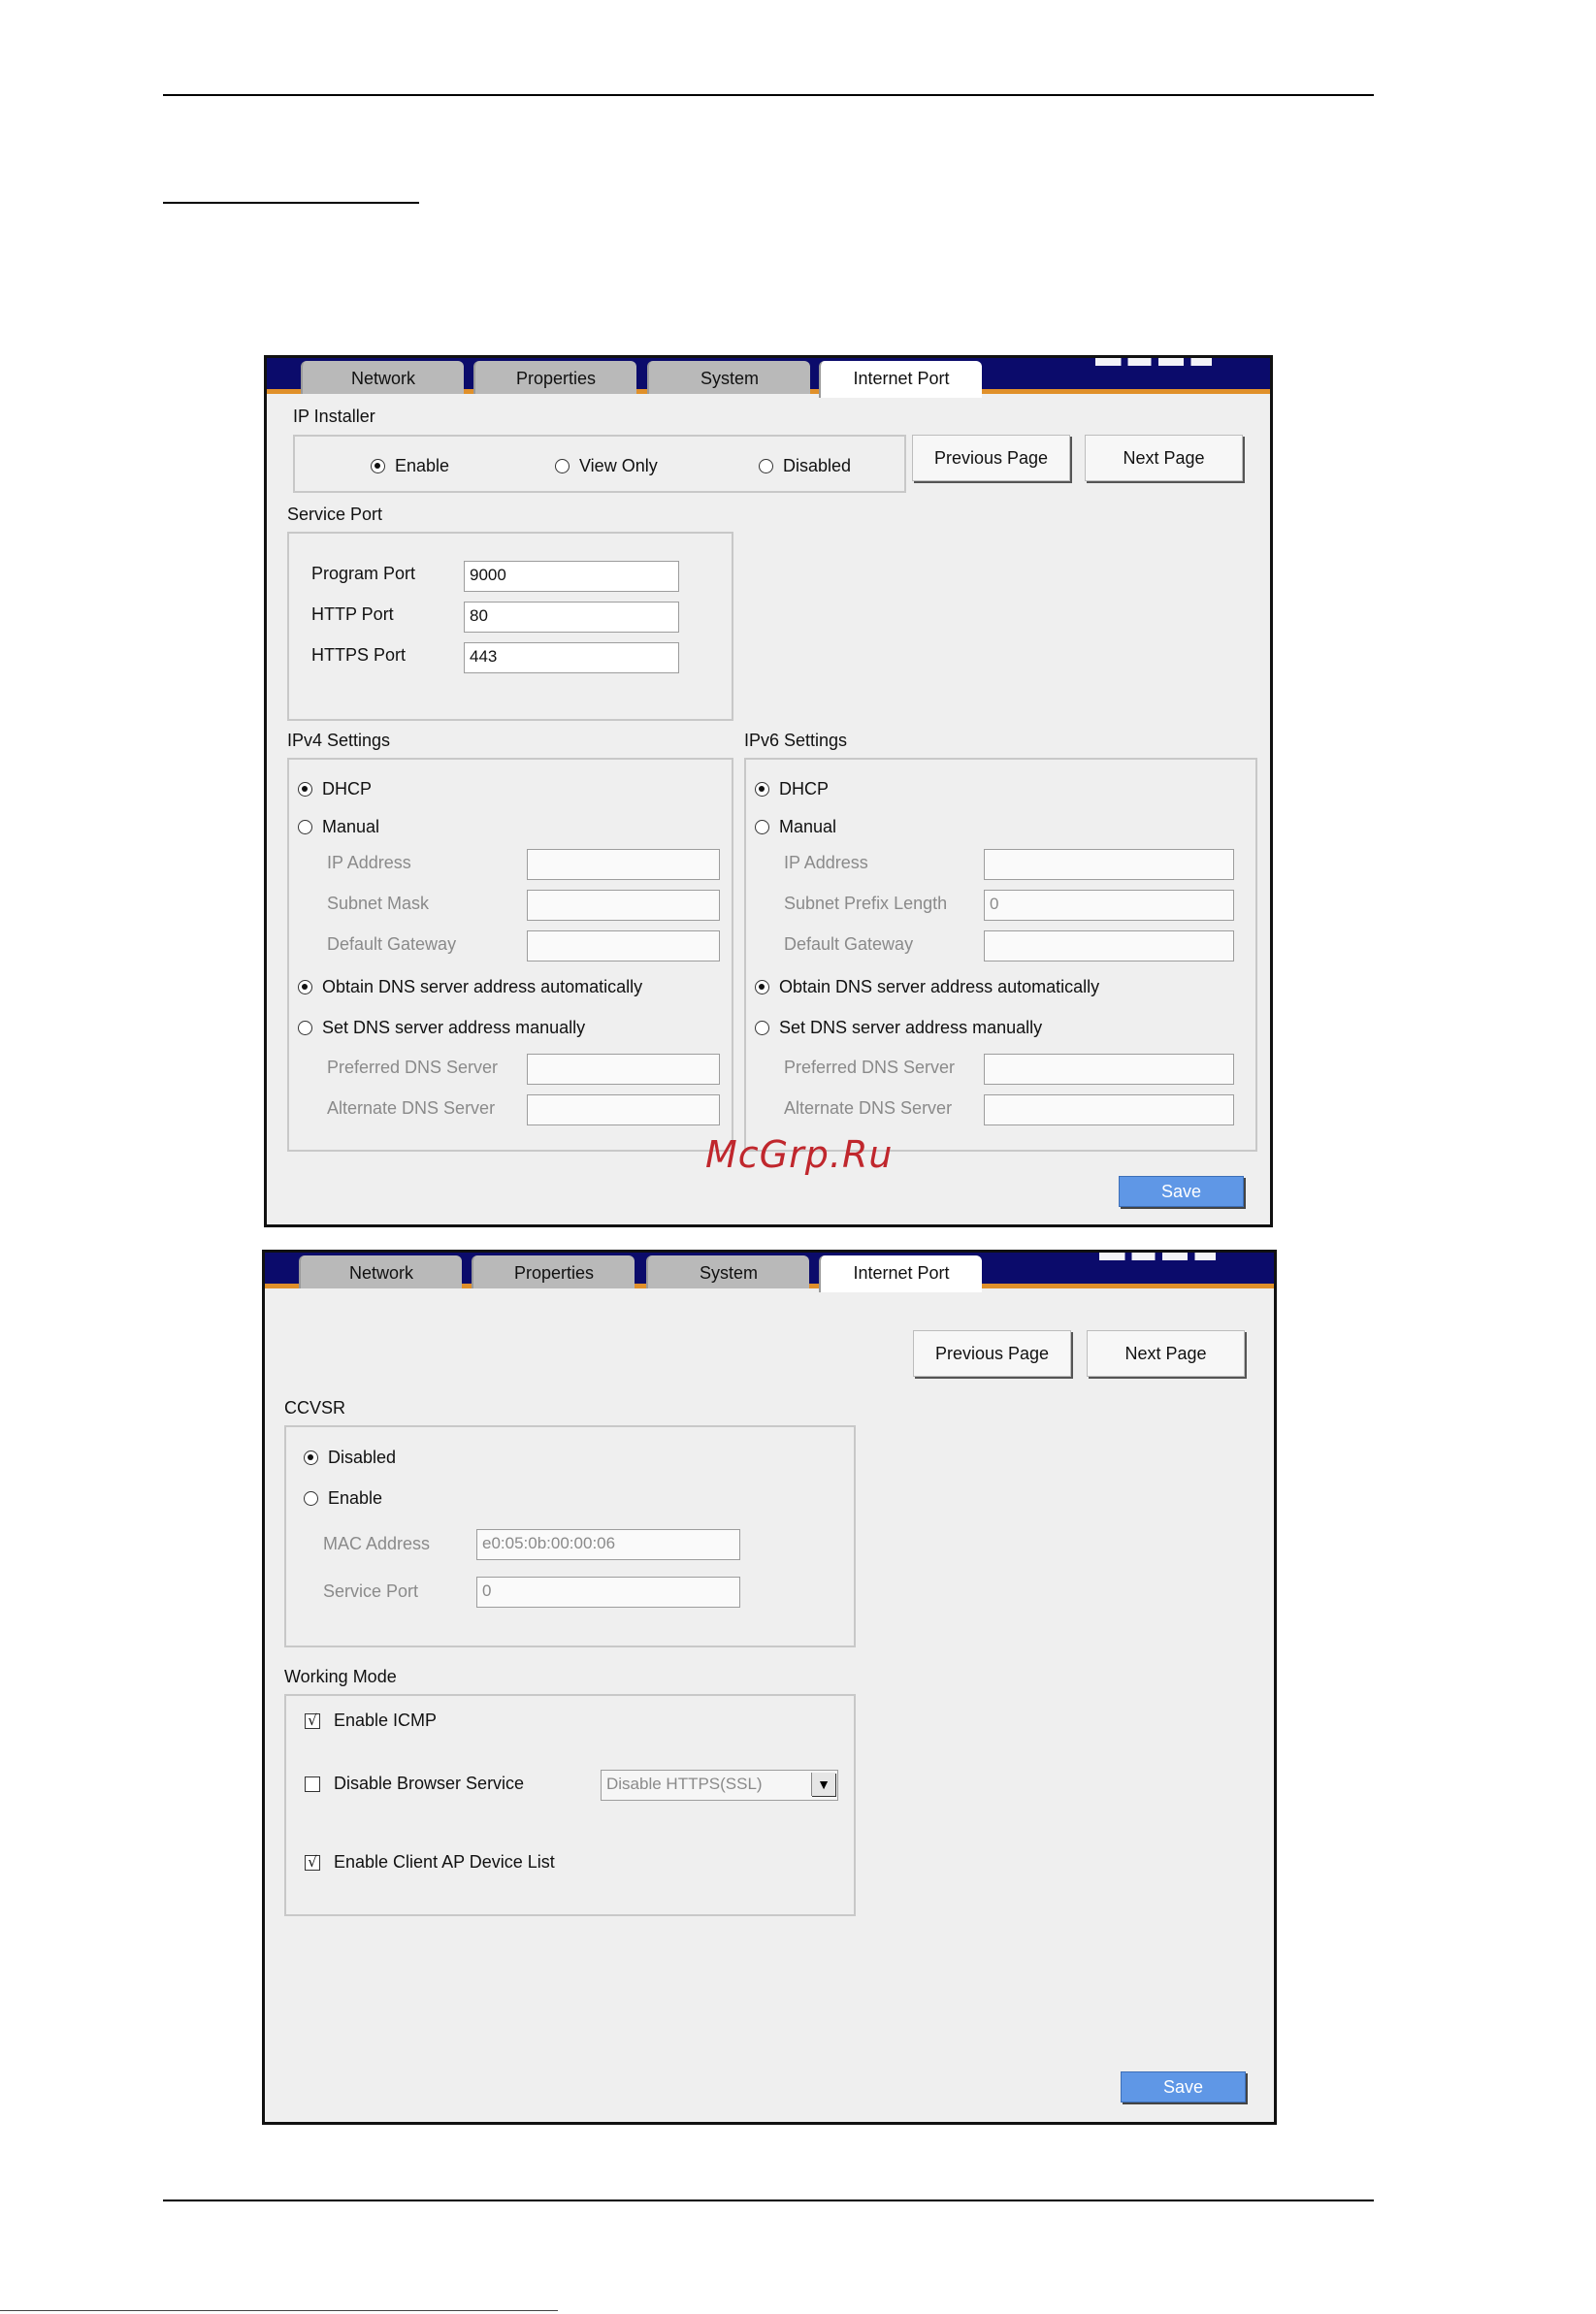 The image size is (1596, 2314). What do you see at coordinates (441, 1028) in the screenshot?
I see `ipv4-dns-manual-radio: Set DNS server address manually` at bounding box center [441, 1028].